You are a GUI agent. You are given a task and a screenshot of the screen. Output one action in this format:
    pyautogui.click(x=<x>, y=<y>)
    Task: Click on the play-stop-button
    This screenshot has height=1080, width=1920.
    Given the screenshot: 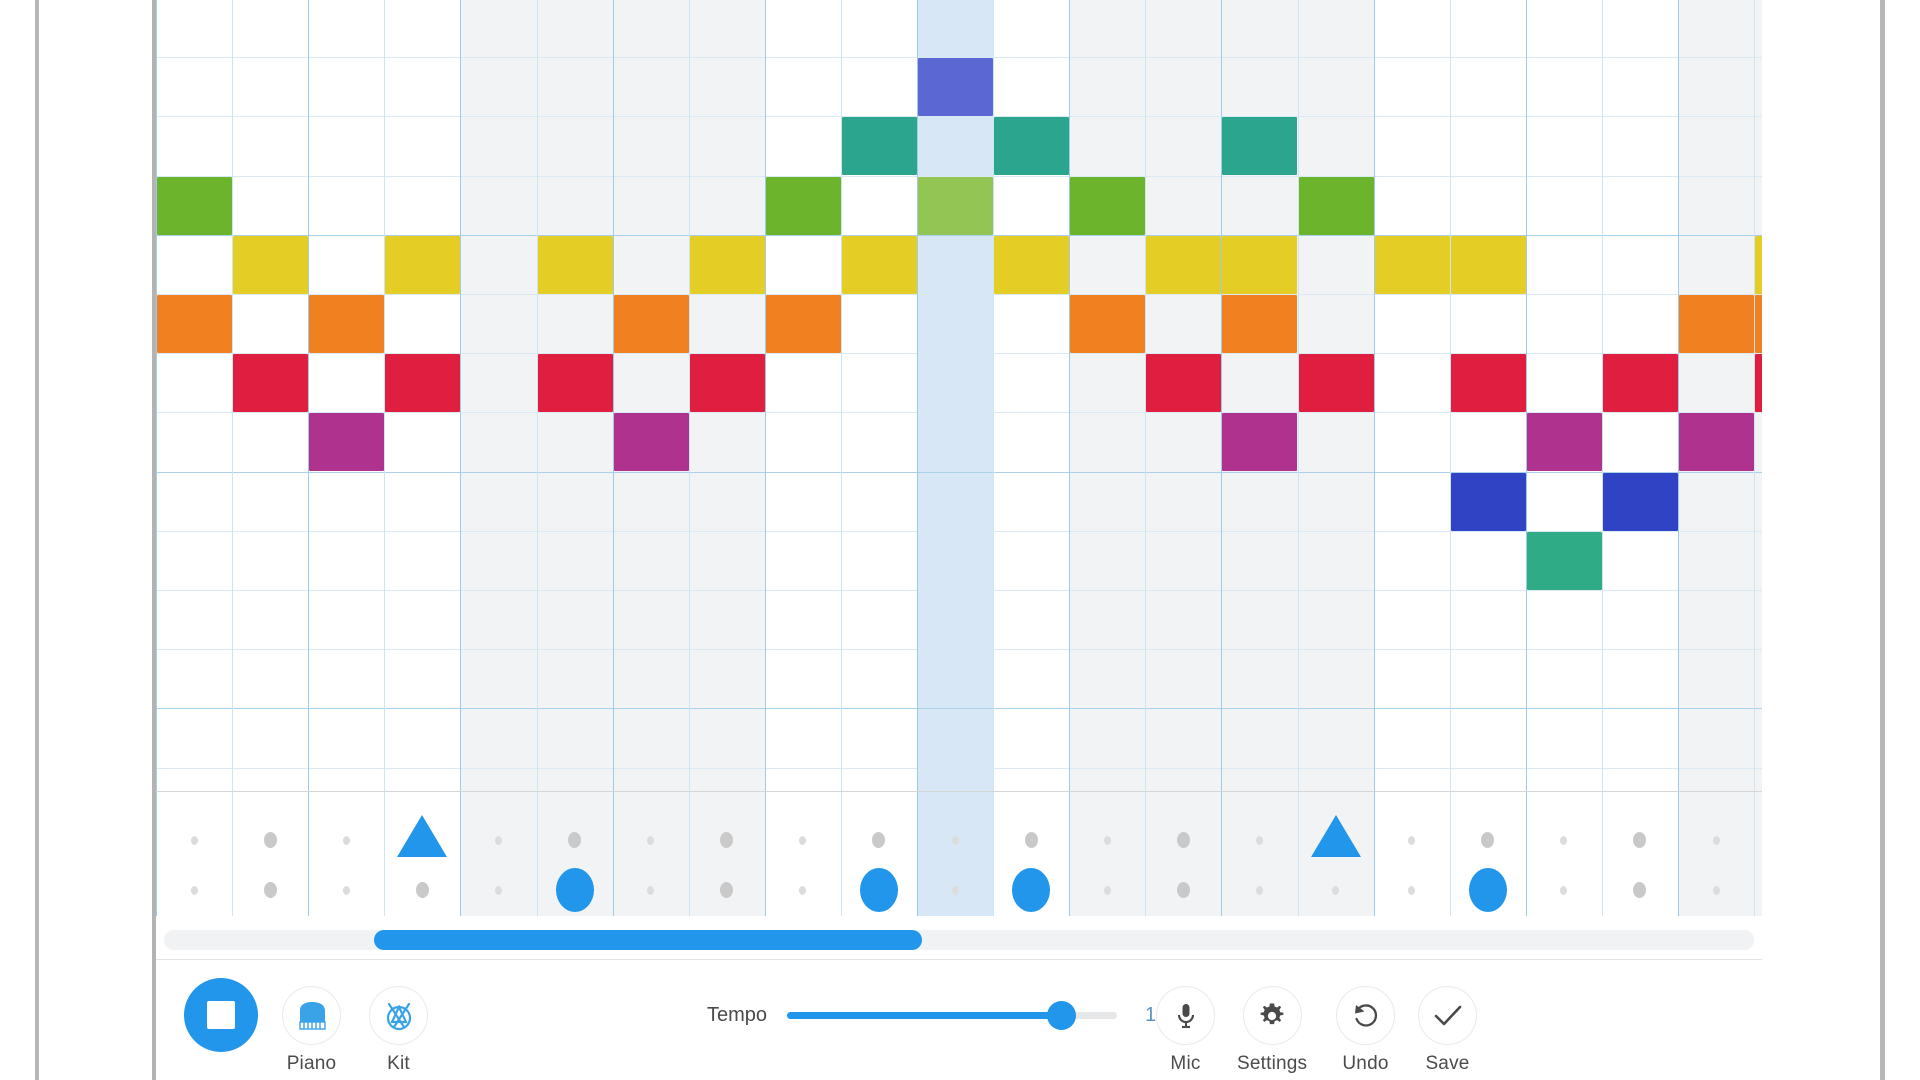 What is the action you would take?
    pyautogui.click(x=221, y=1015)
    